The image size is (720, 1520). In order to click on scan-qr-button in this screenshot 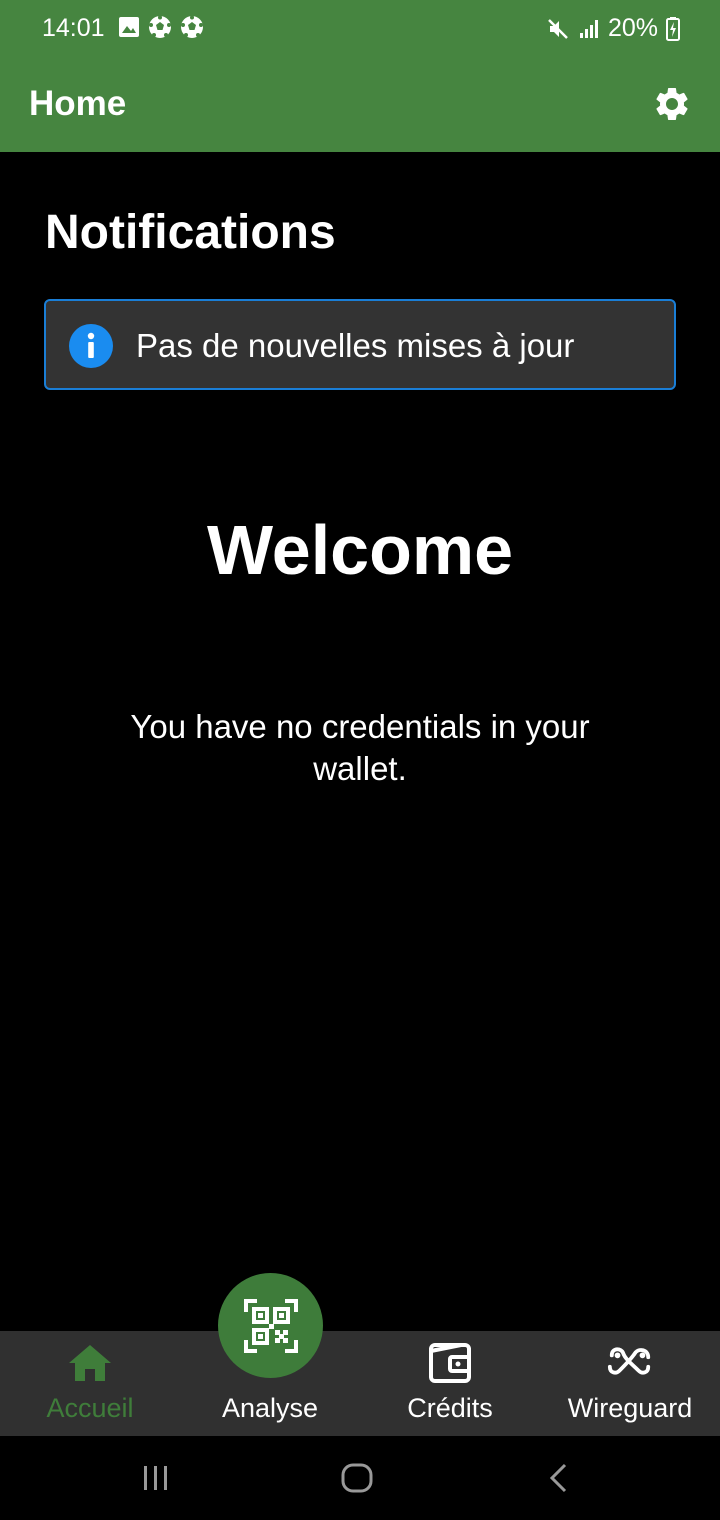, I will do `click(270, 1325)`.